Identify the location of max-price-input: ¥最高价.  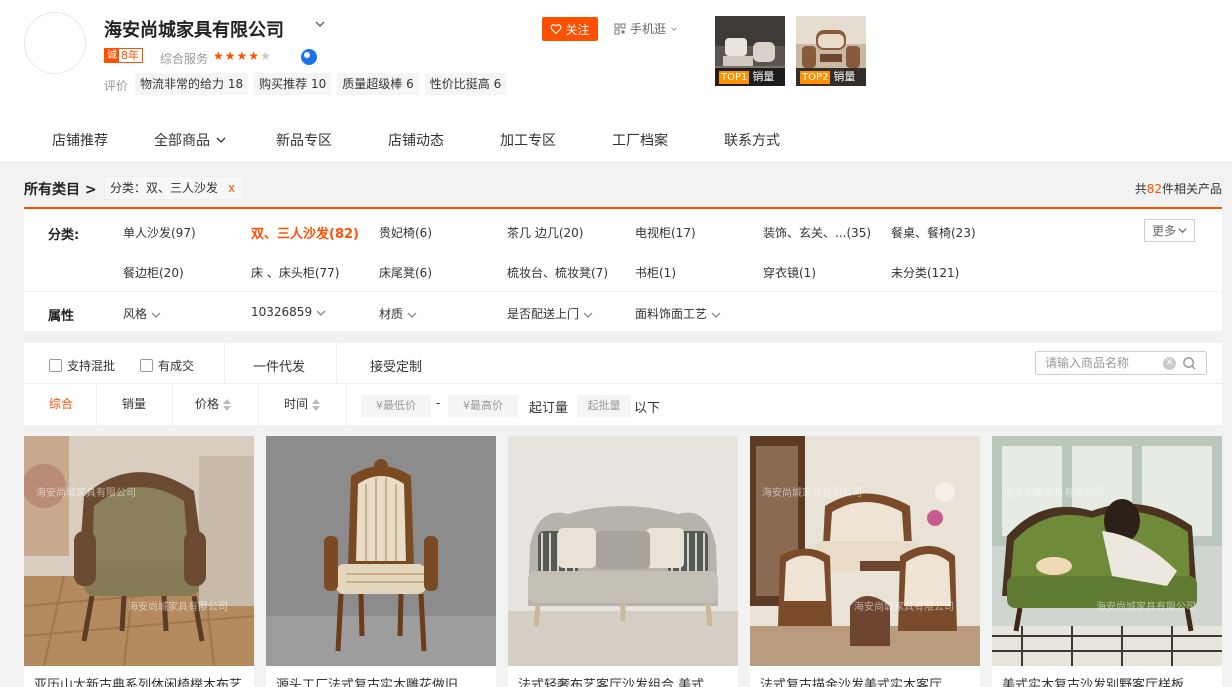
(483, 406).